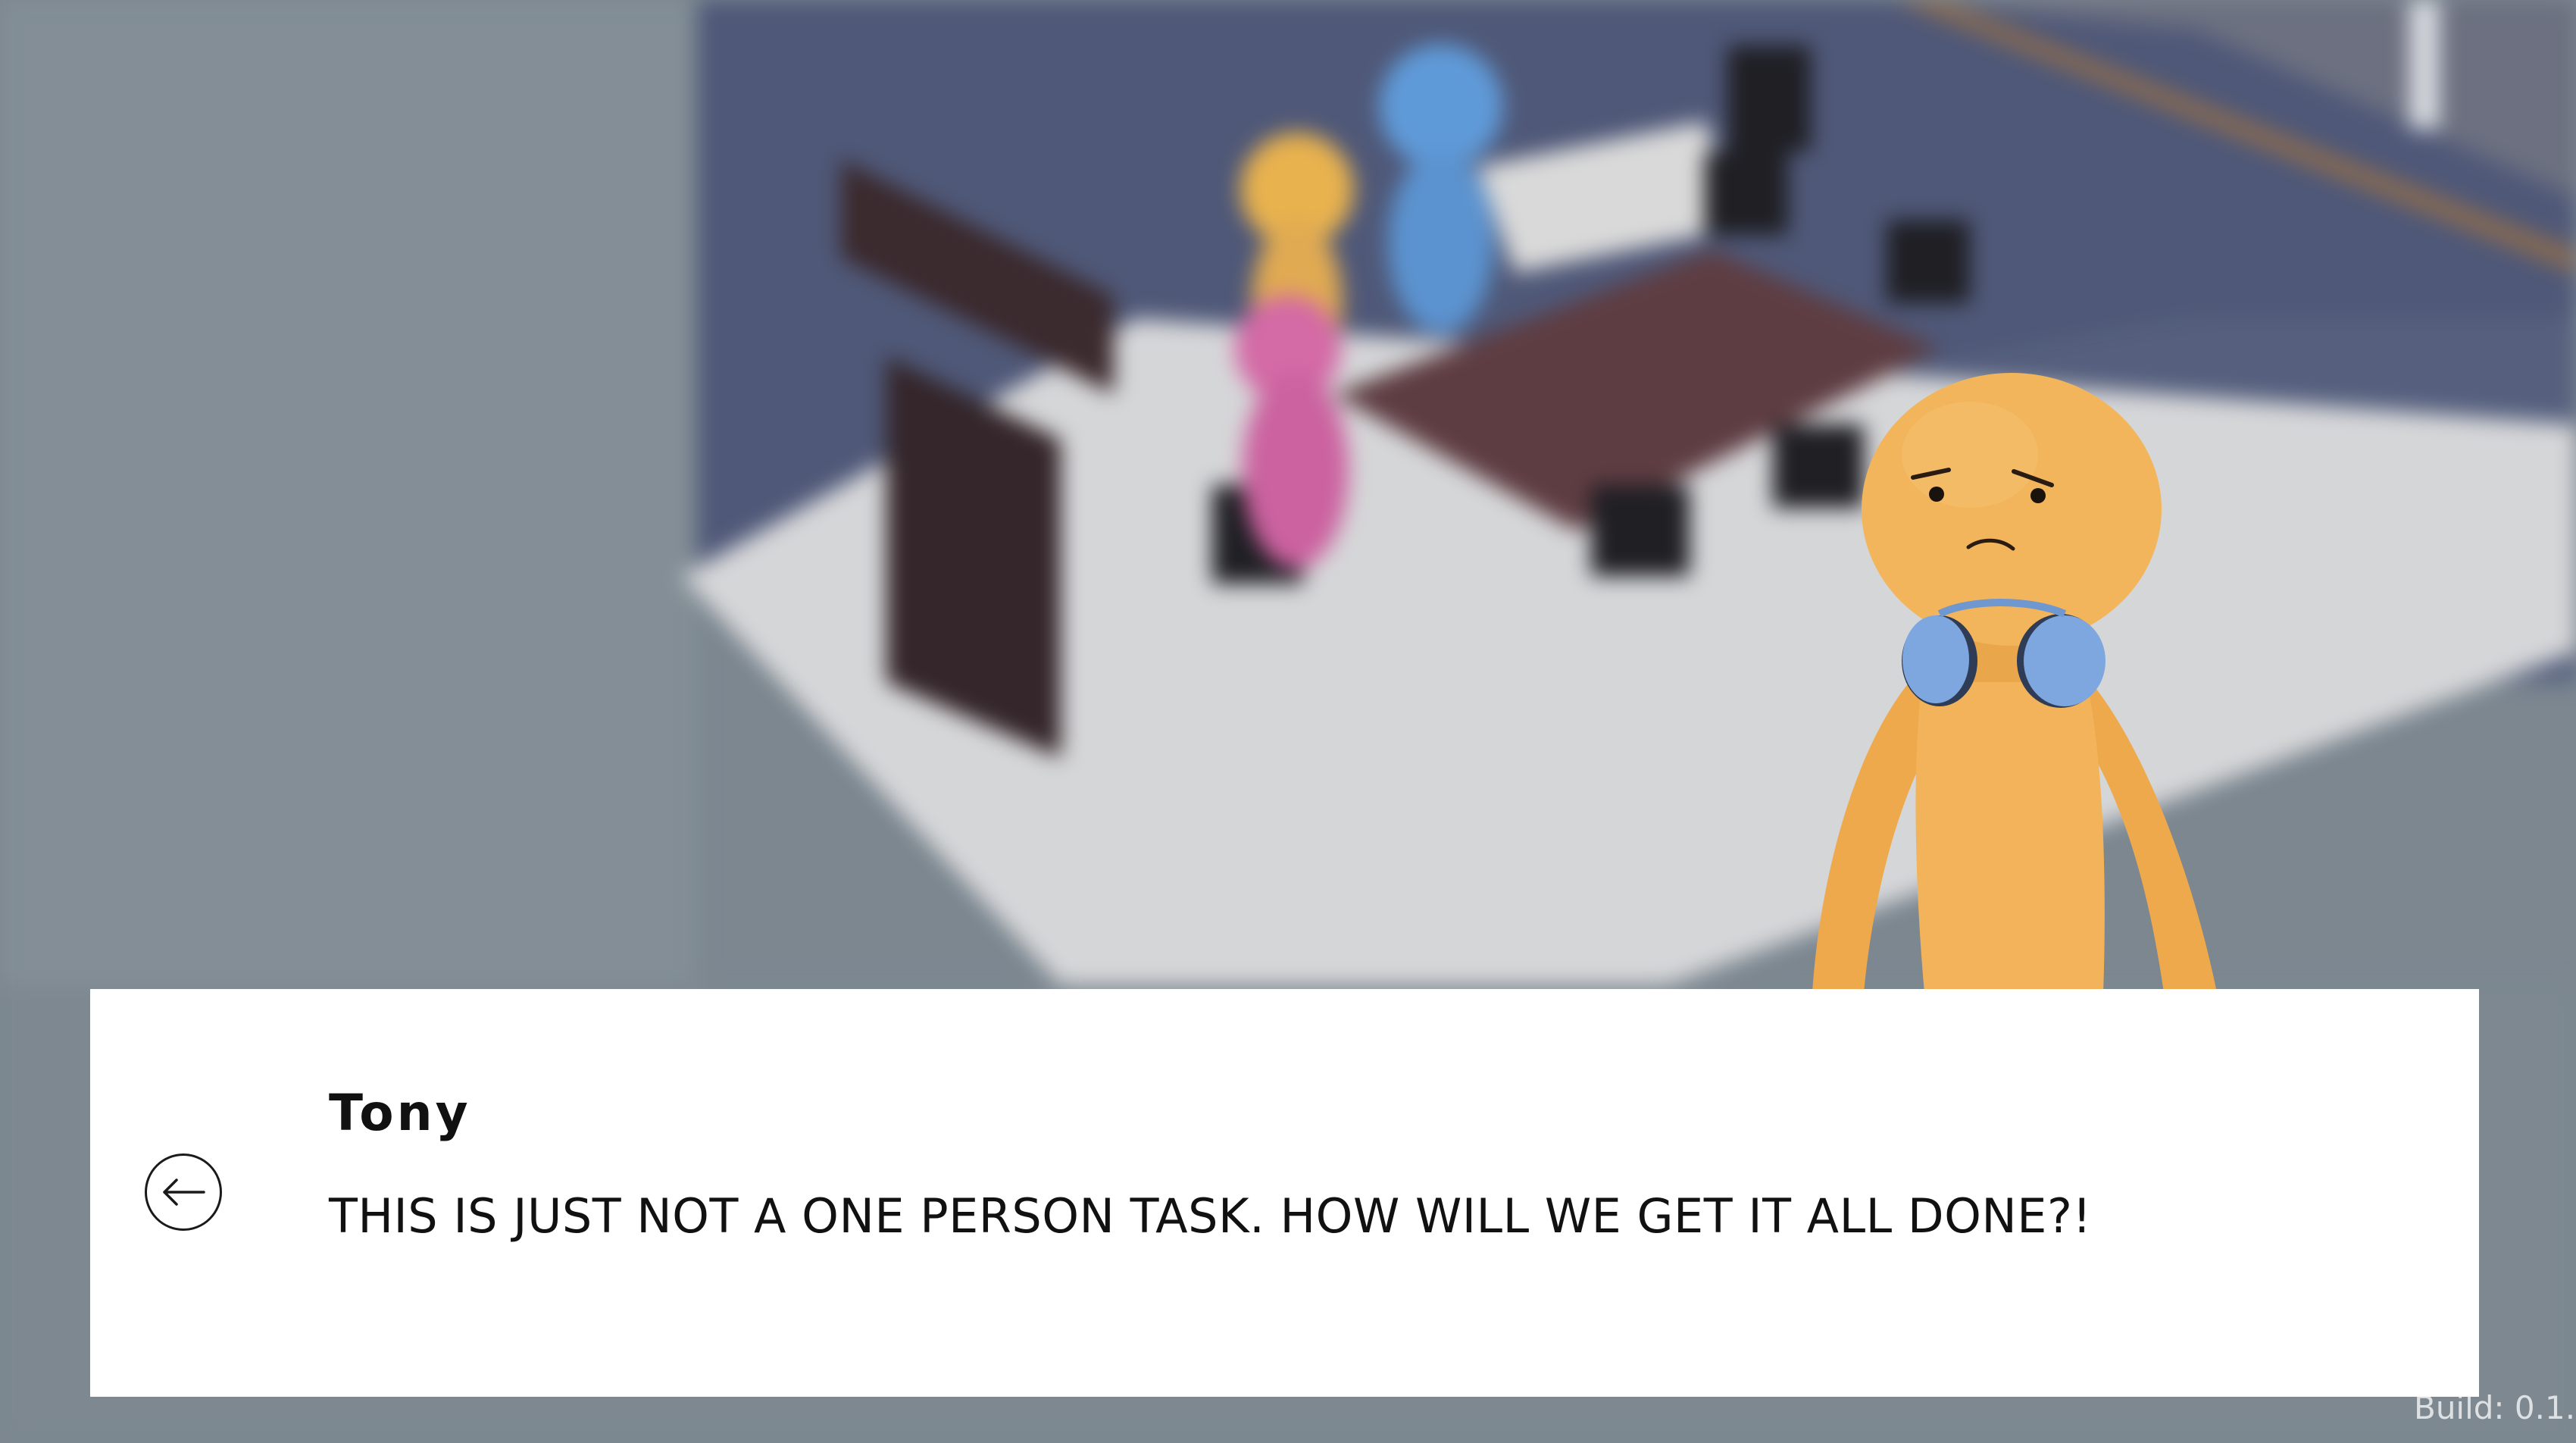 The image size is (2576, 1443). I want to click on speaker-name: Tony, so click(400, 1113).